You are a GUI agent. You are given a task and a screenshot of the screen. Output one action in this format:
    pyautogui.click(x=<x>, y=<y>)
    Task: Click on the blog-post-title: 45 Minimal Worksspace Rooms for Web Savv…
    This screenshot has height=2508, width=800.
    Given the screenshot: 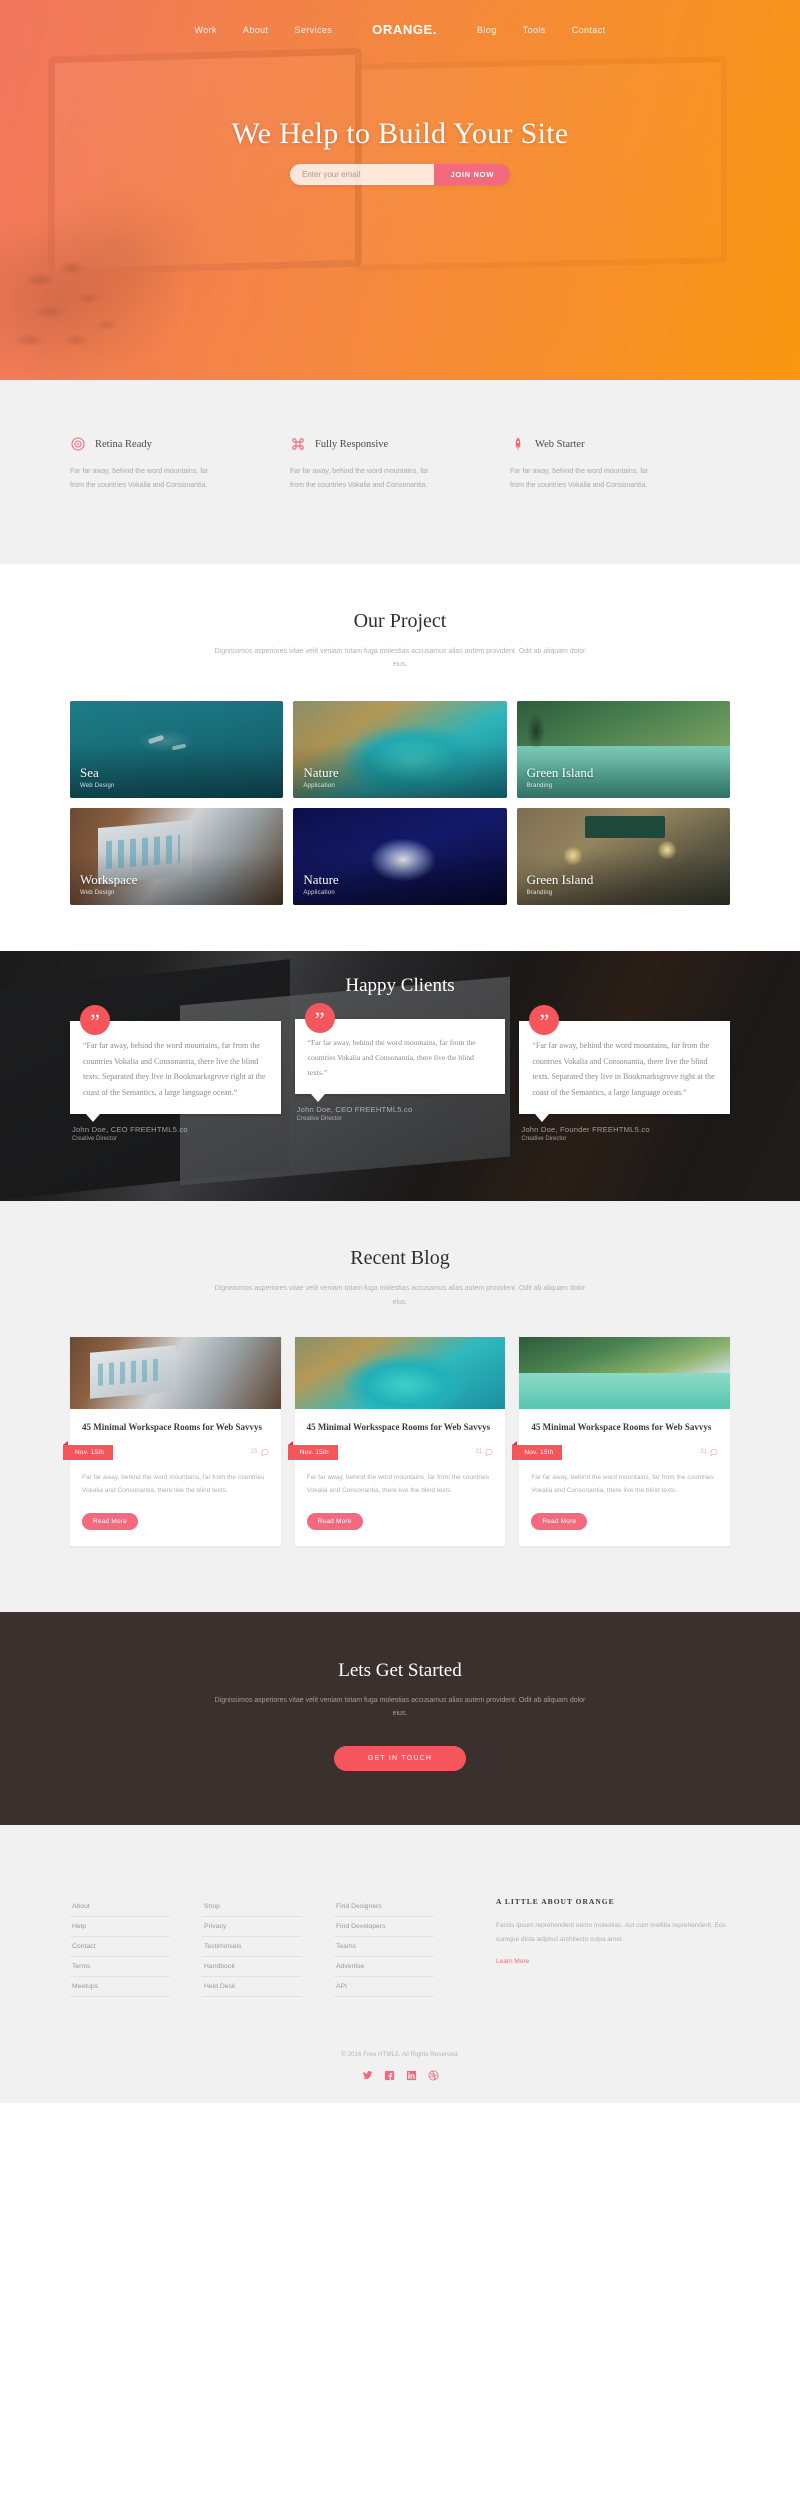 What is the action you would take?
    pyautogui.click(x=400, y=1428)
    